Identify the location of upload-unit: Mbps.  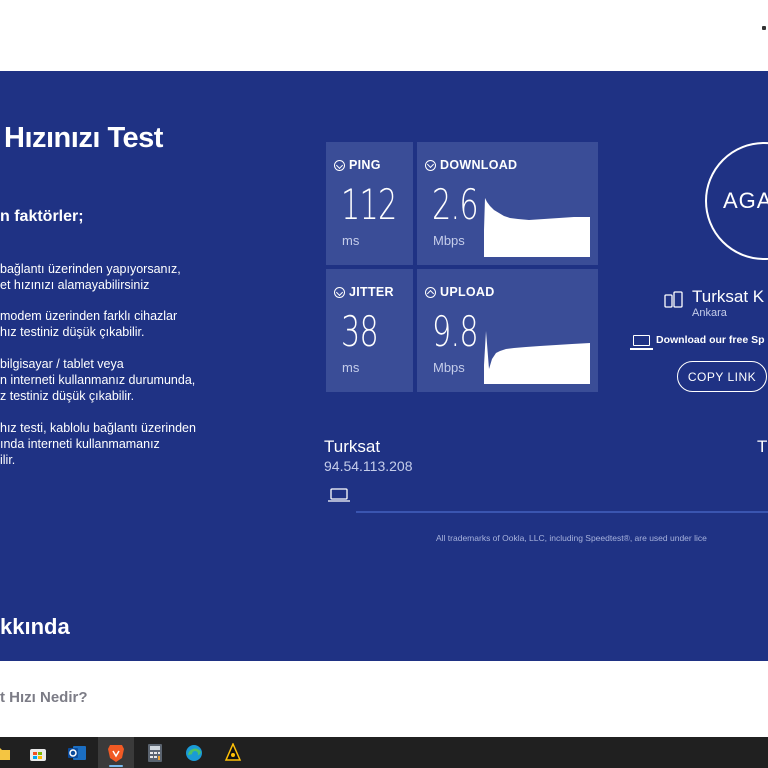
(449, 367).